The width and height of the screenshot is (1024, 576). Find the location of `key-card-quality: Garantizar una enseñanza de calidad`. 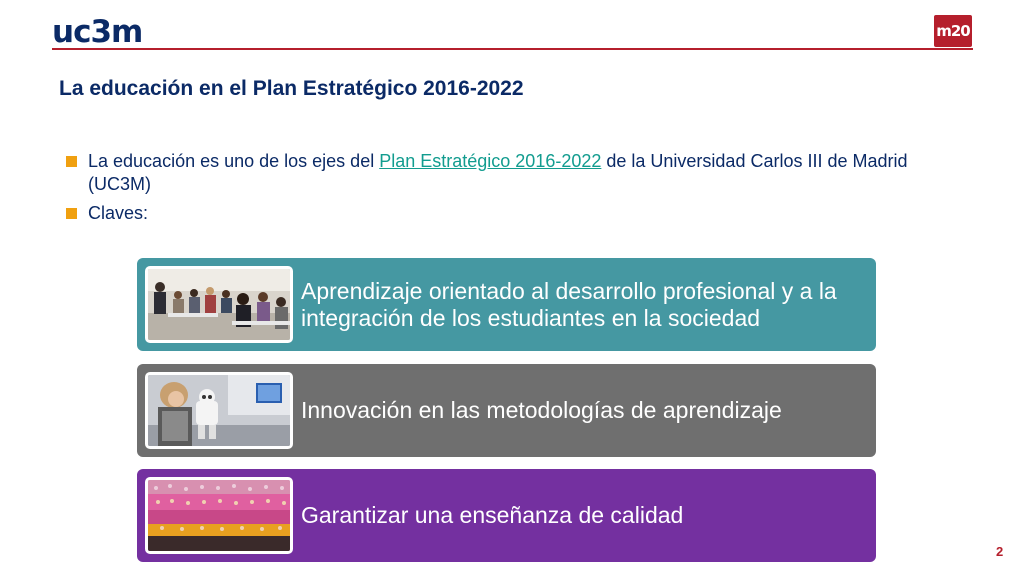

key-card-quality: Garantizar una enseñanza de calidad is located at coordinates (506, 515).